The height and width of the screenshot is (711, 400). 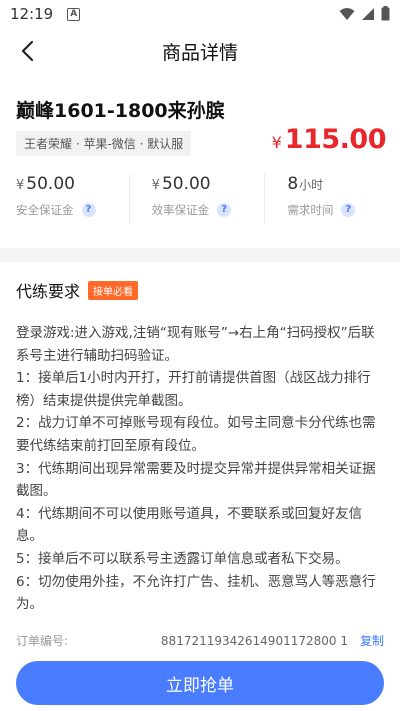 What do you see at coordinates (200, 255) in the screenshot?
I see `section-divider` at bounding box center [200, 255].